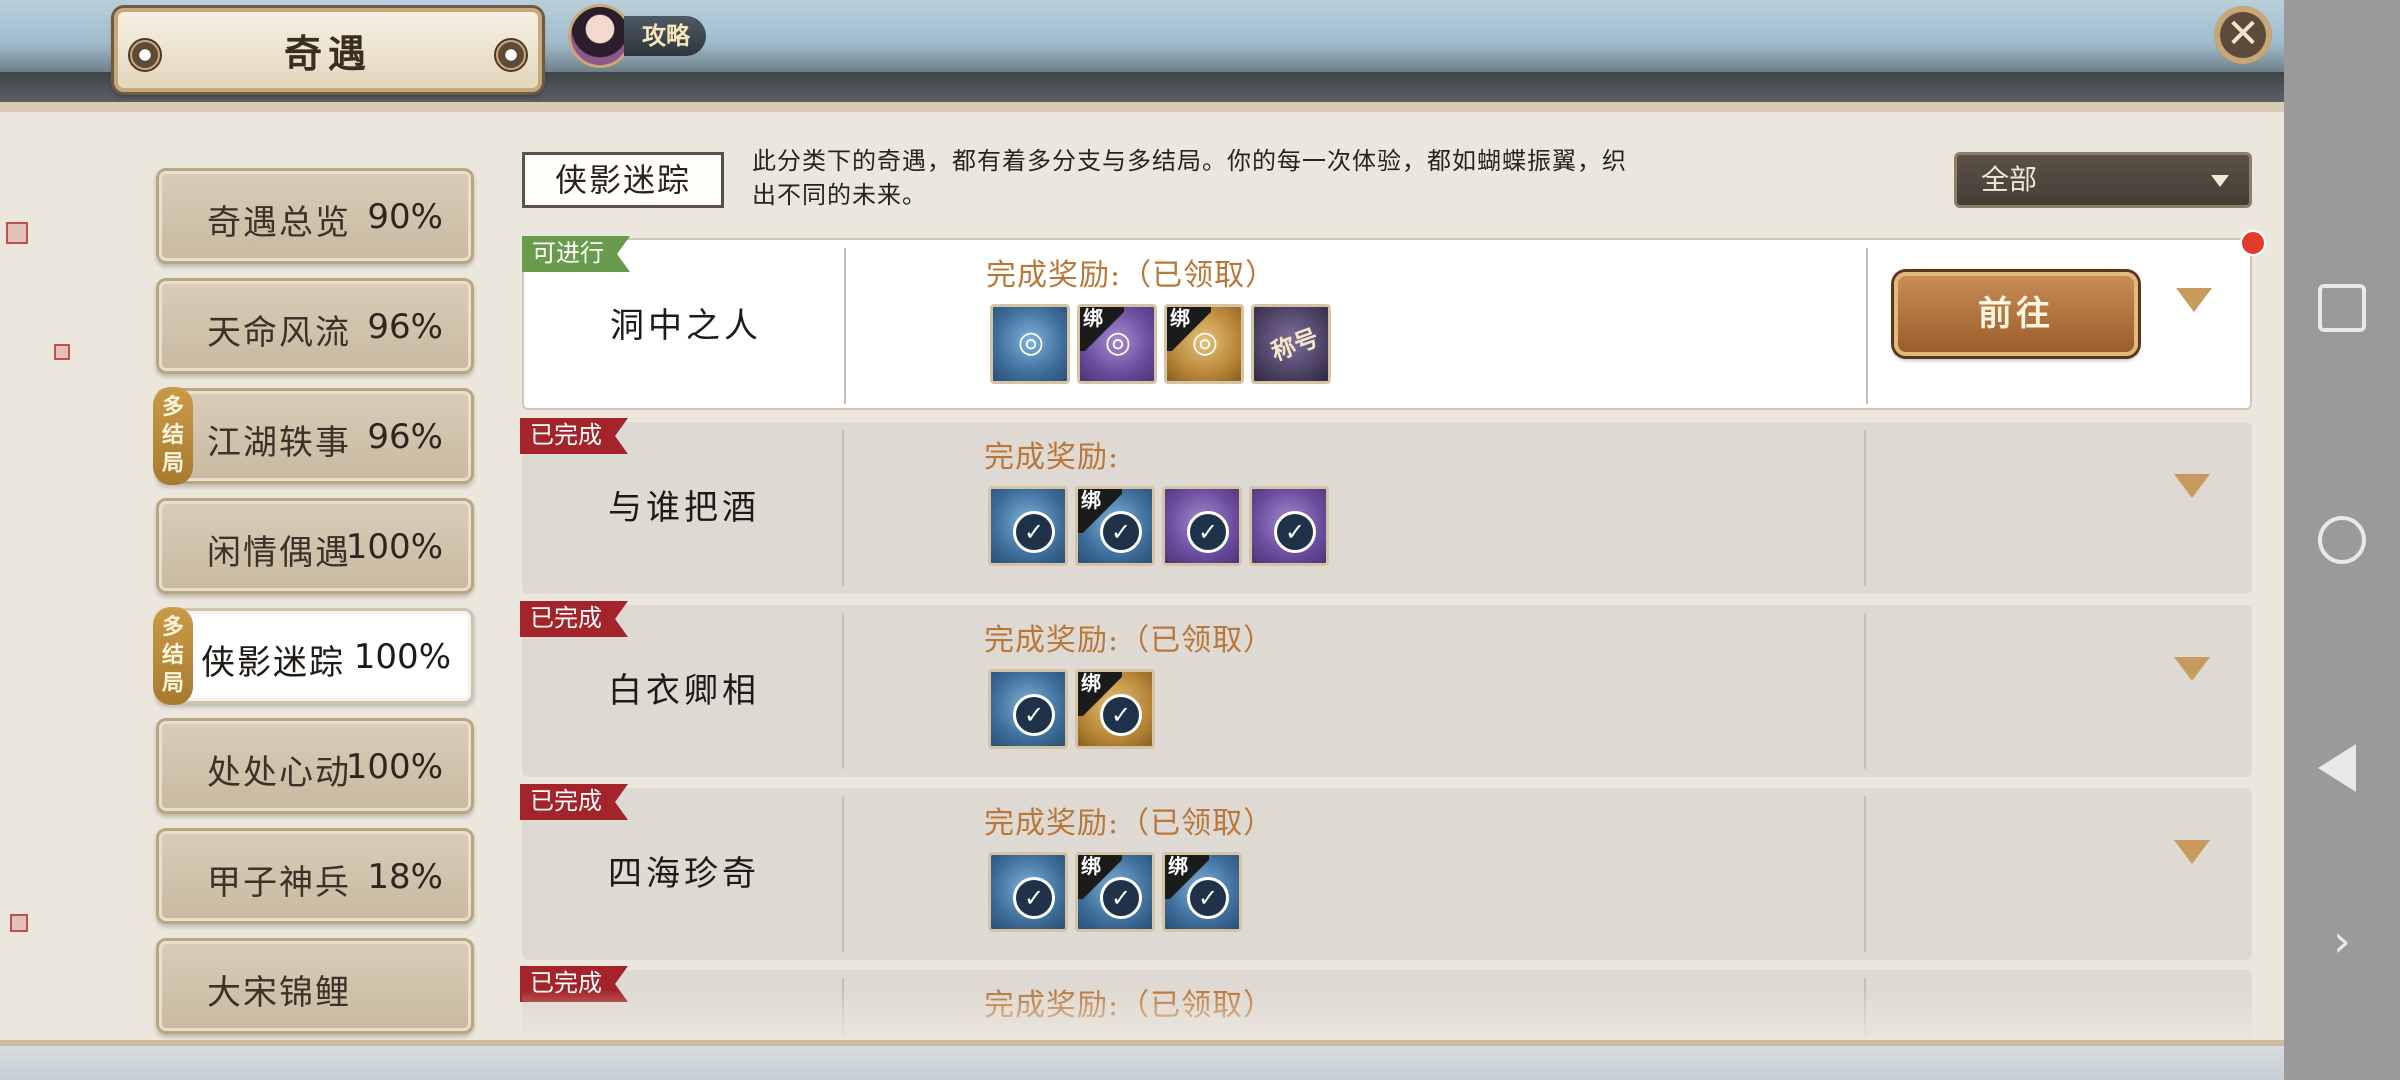 This screenshot has height=1080, width=2400. I want to click on calligraphy-decoration, so click(40, 400).